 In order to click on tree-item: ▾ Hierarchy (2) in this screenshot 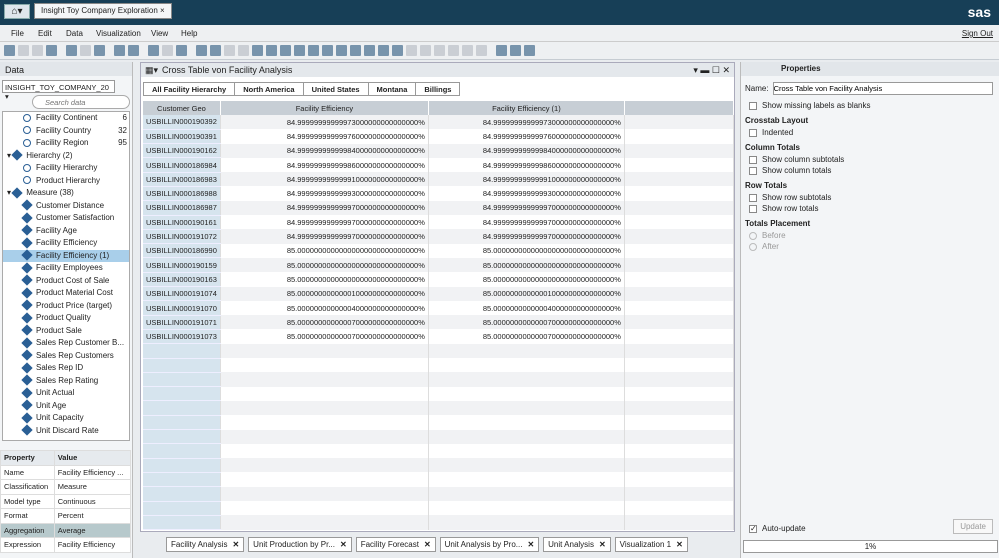, I will do `click(66, 156)`.